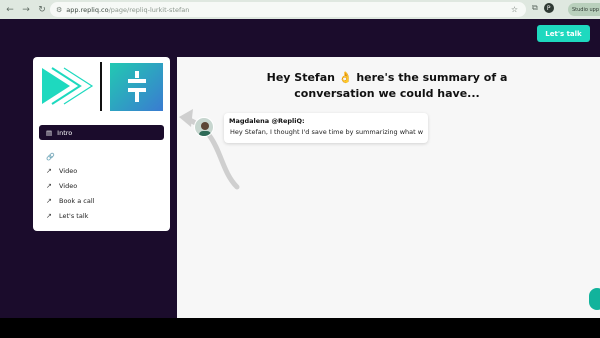 The width and height of the screenshot is (600, 338). I want to click on toolbar-icons: ⧉ P, so click(543, 8).